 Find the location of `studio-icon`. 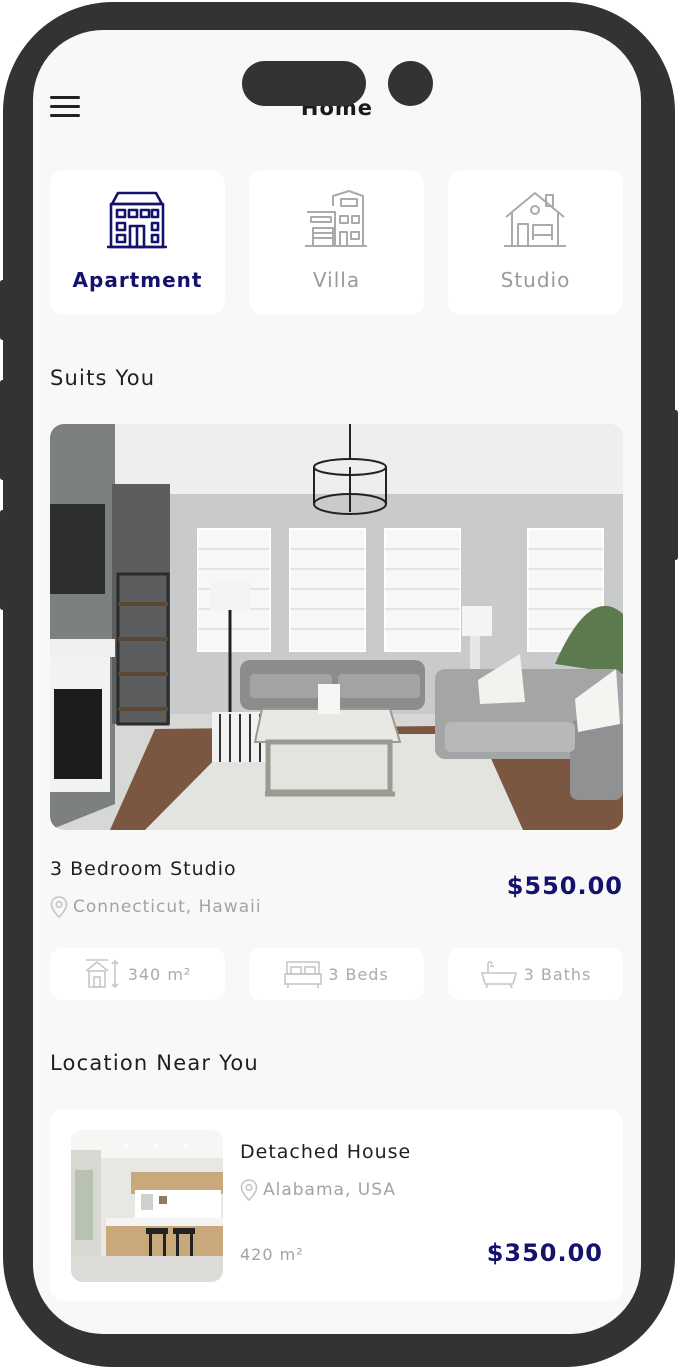

studio-icon is located at coordinates (535, 219).